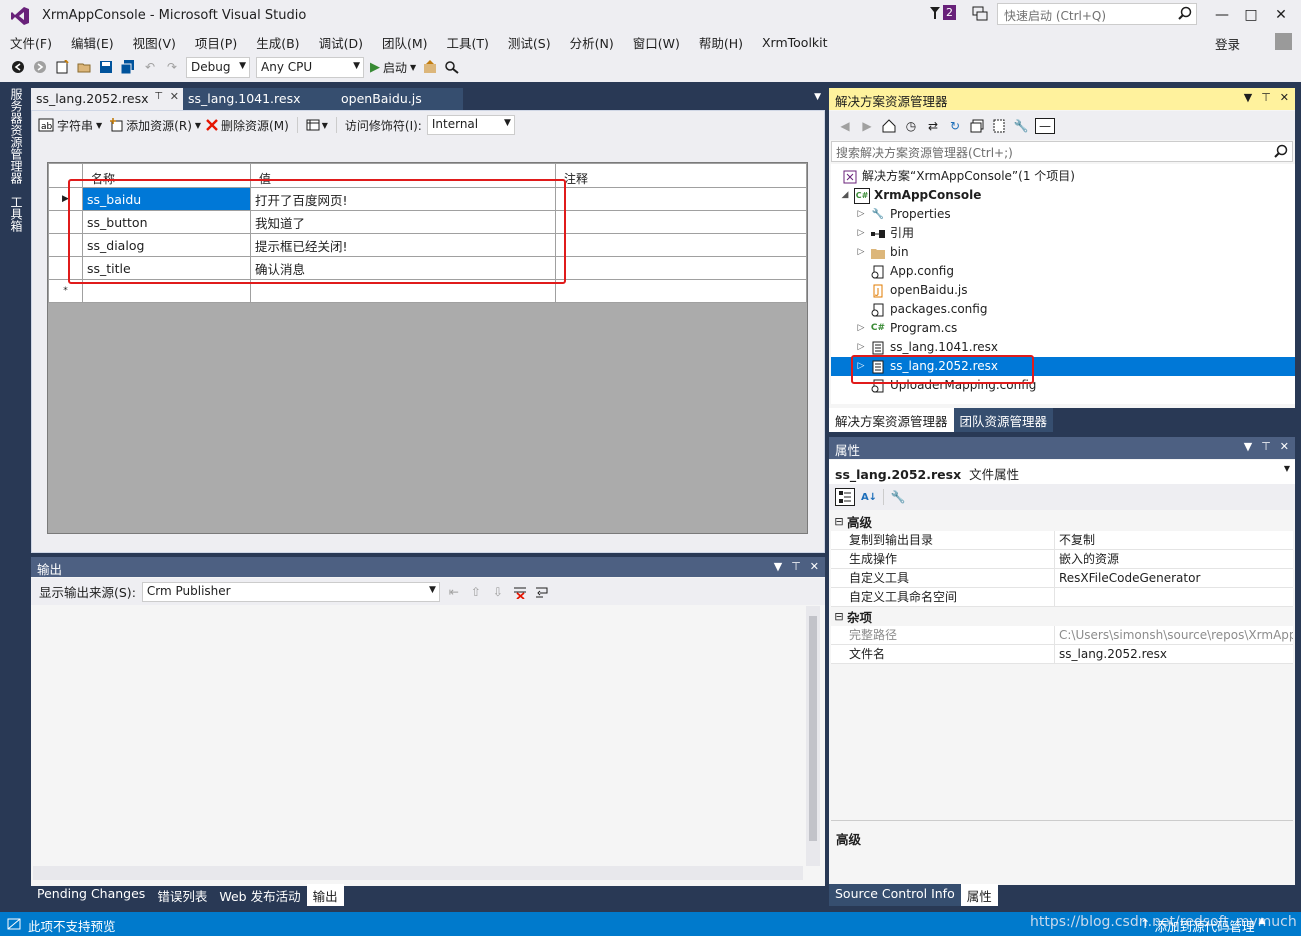 Image resolution: width=1301 pixels, height=936 pixels. I want to click on menu-view: 视图(V), so click(154, 42).